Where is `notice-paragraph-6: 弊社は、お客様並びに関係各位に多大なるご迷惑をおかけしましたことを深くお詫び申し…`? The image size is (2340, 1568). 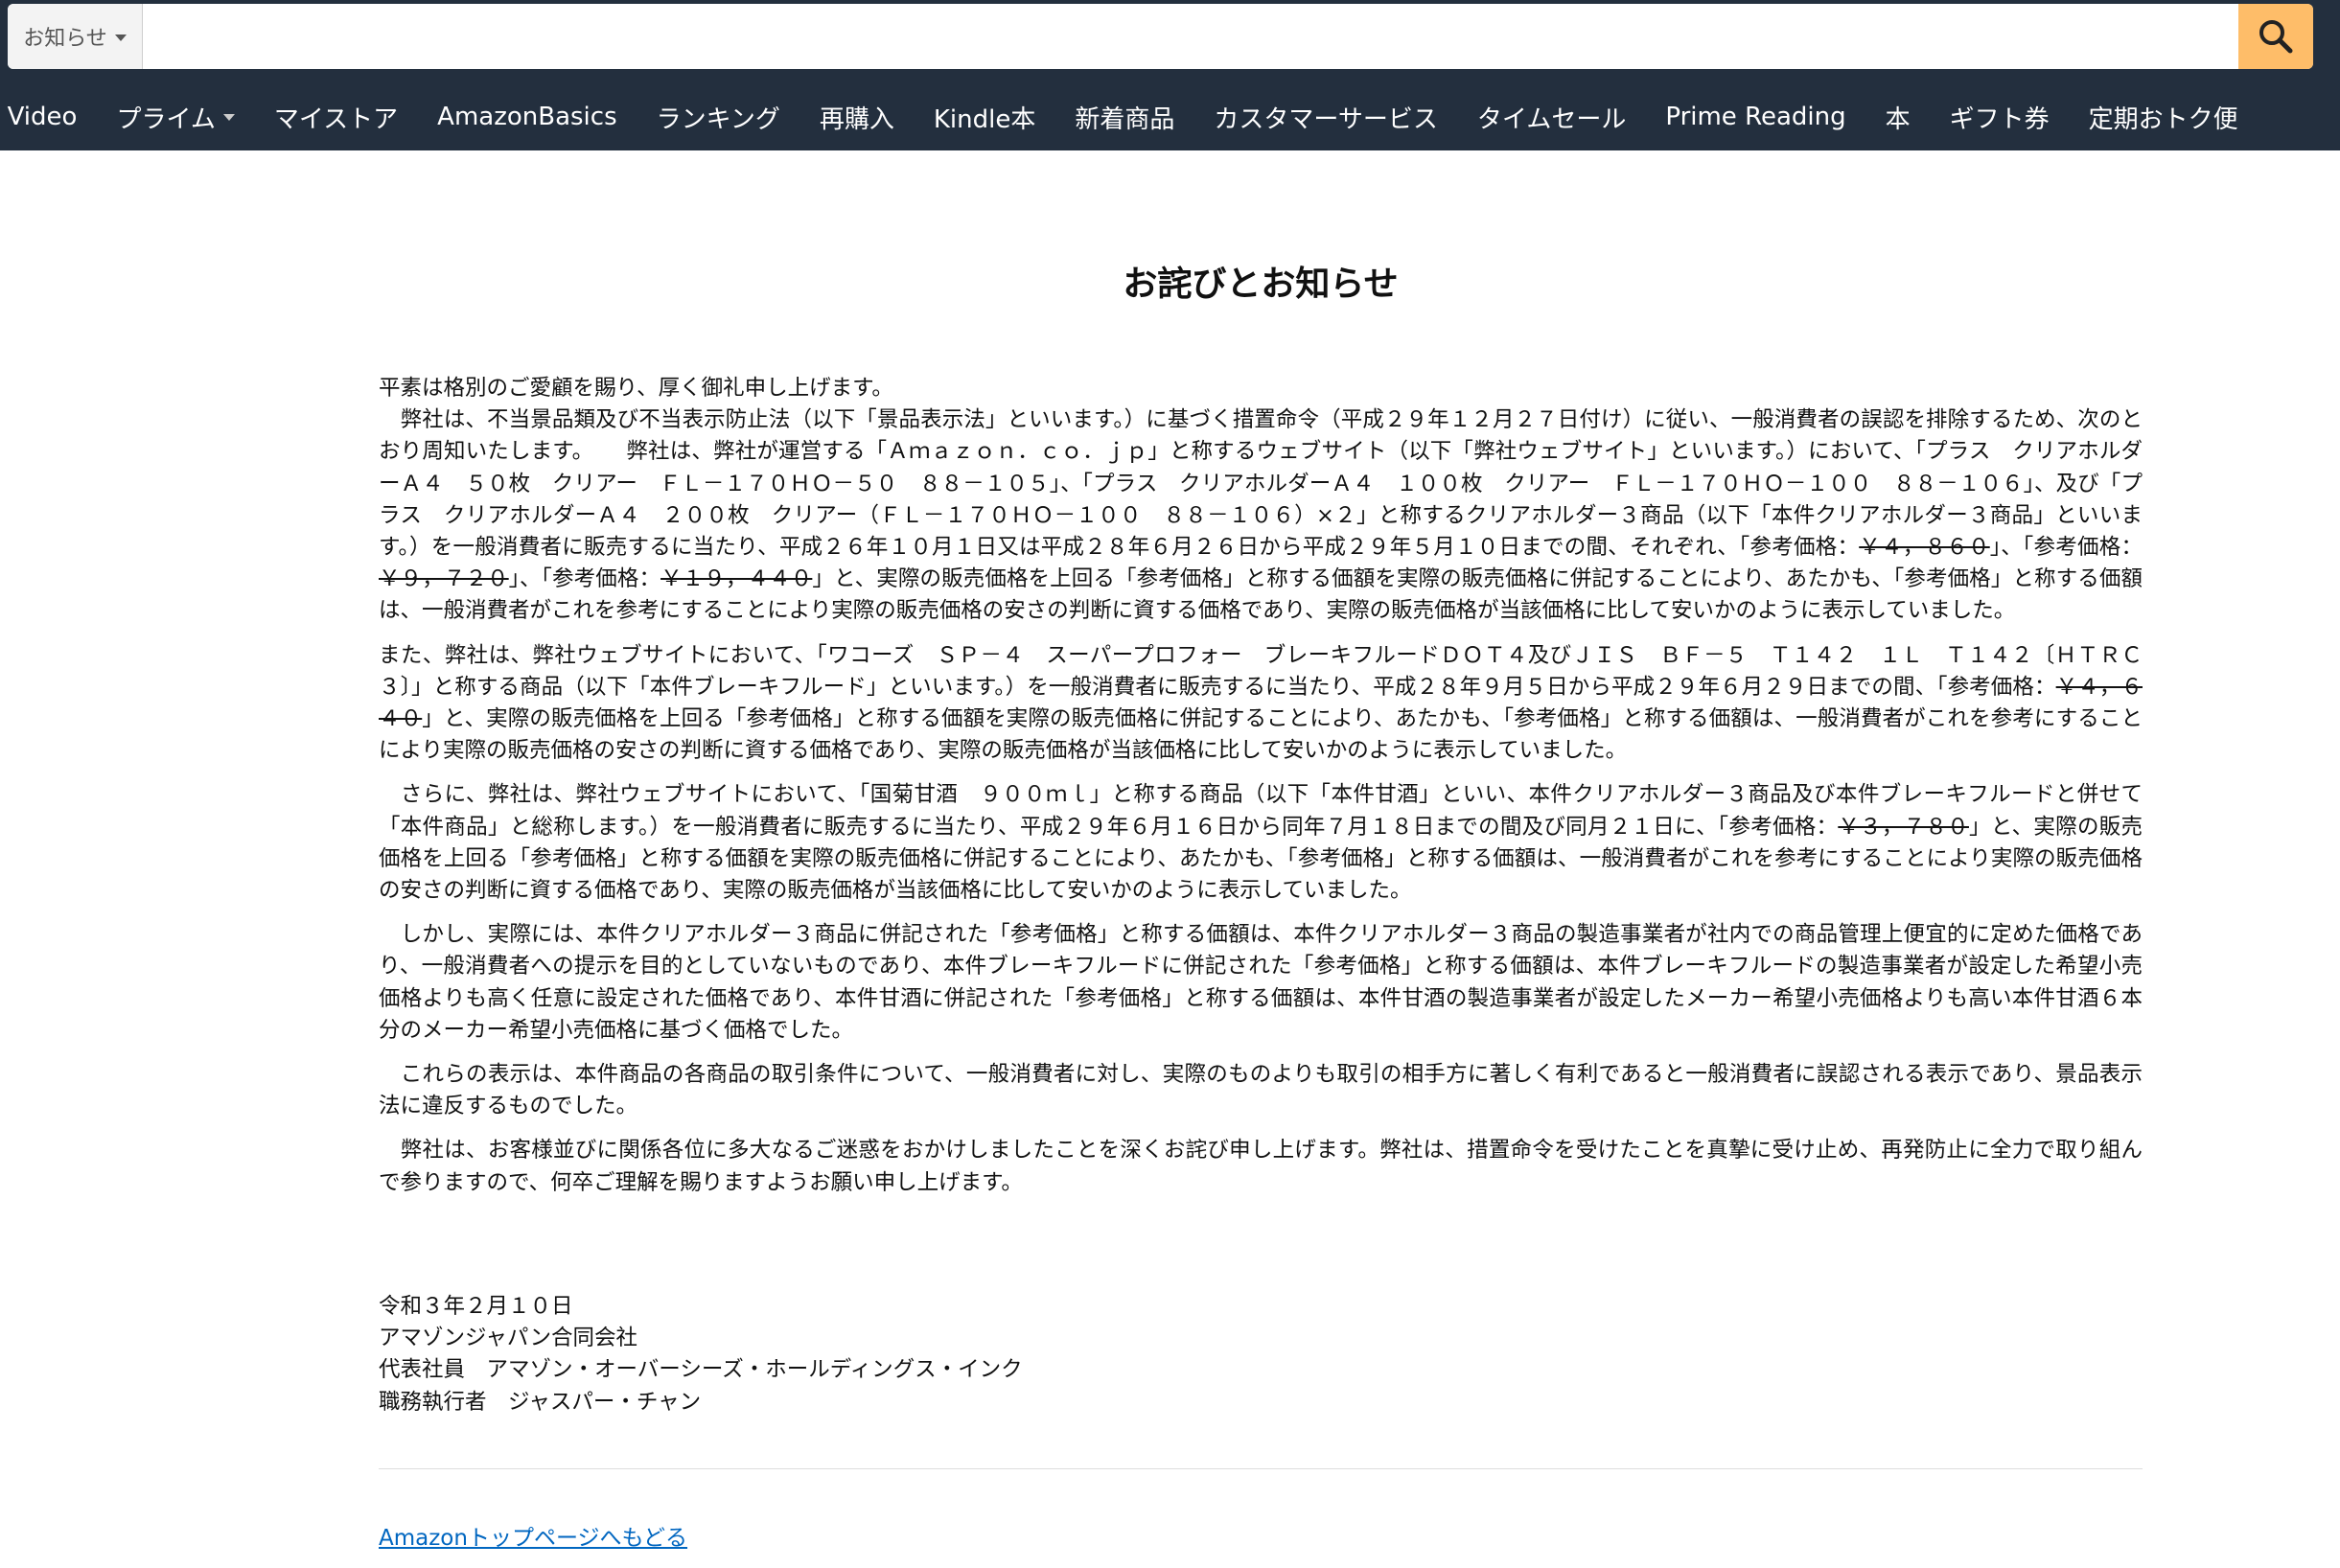 notice-paragraph-6: 弊社は、お客様並びに関係各位に多大なるご迷惑をおかけしましたことを深くお詫び申し… is located at coordinates (1261, 1166).